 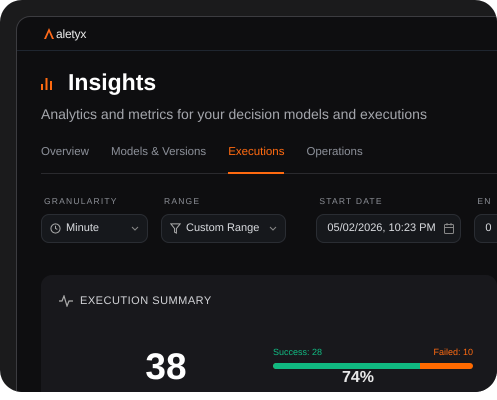 I want to click on tab: Overview, so click(x=65, y=159).